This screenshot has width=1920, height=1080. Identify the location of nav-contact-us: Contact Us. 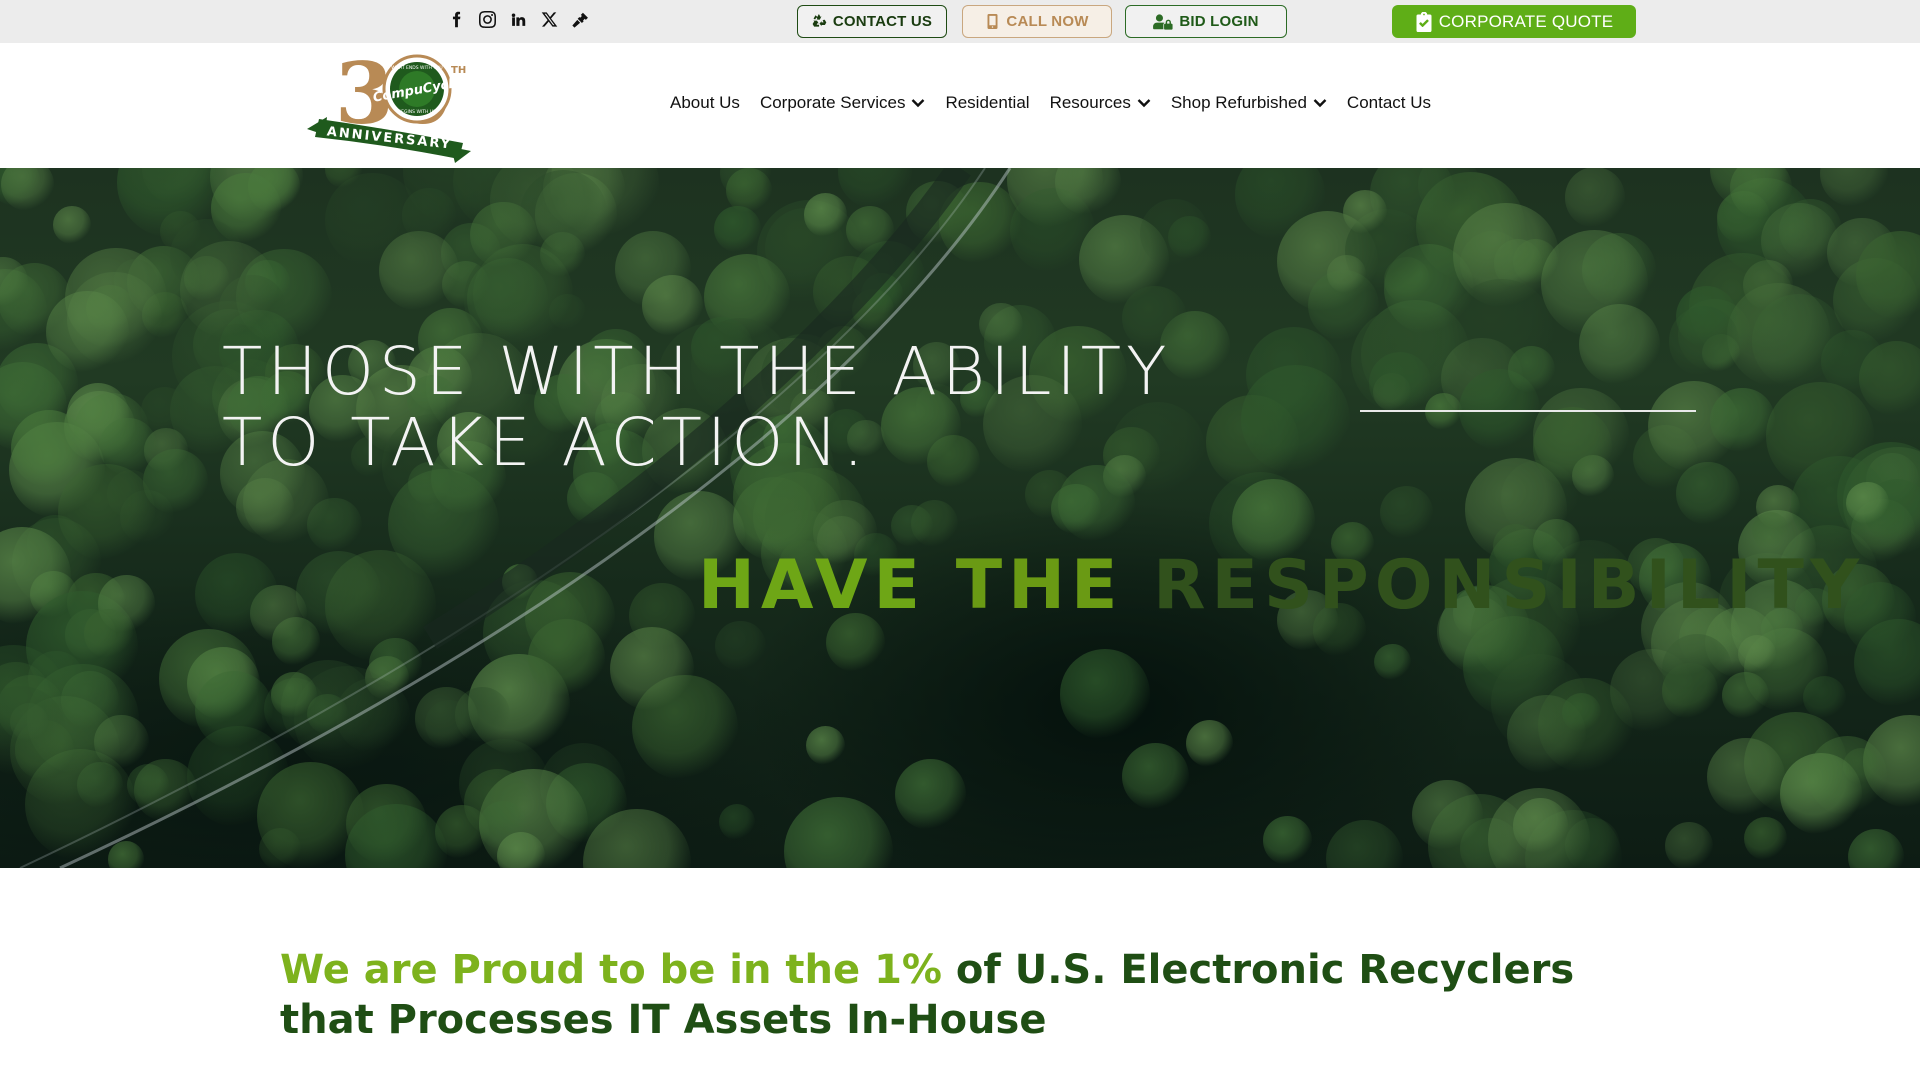
(1389, 103).